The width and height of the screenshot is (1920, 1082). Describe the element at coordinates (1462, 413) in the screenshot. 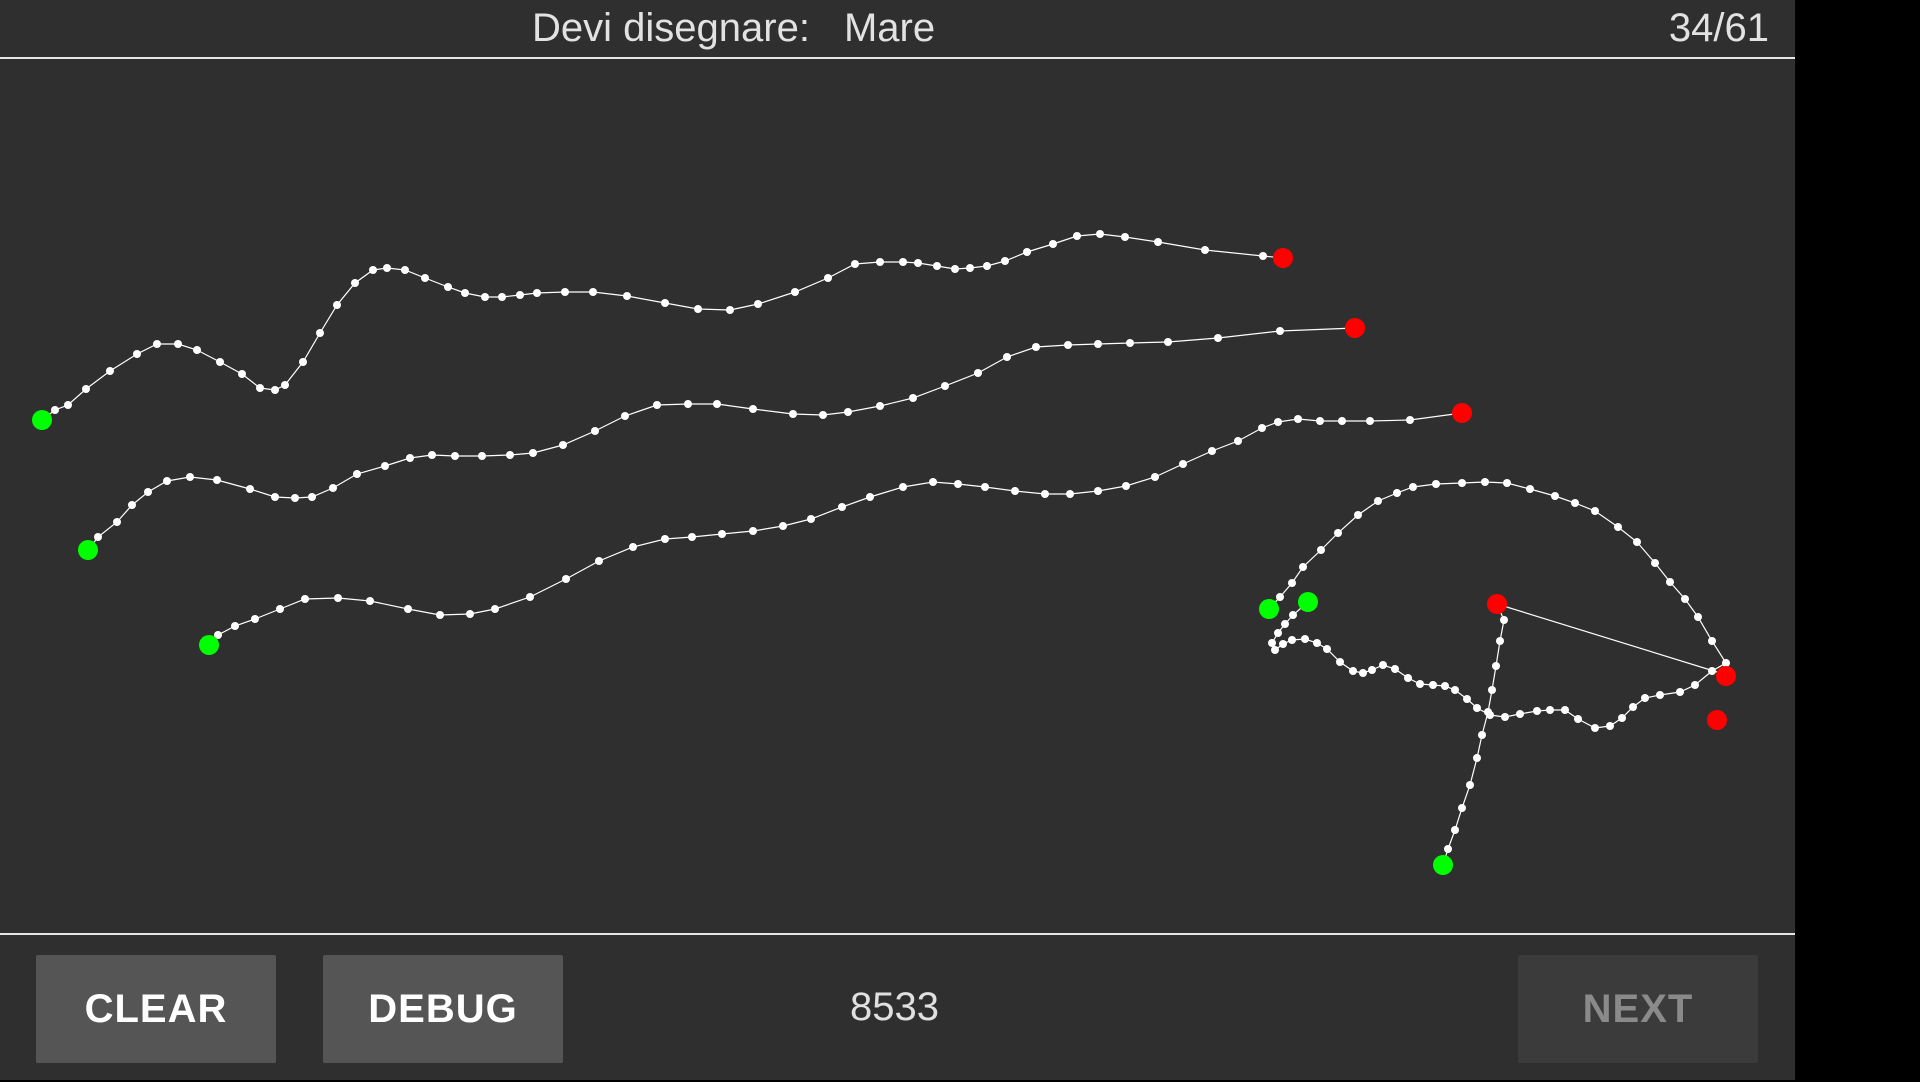

I see `stroke-end-marker` at that location.